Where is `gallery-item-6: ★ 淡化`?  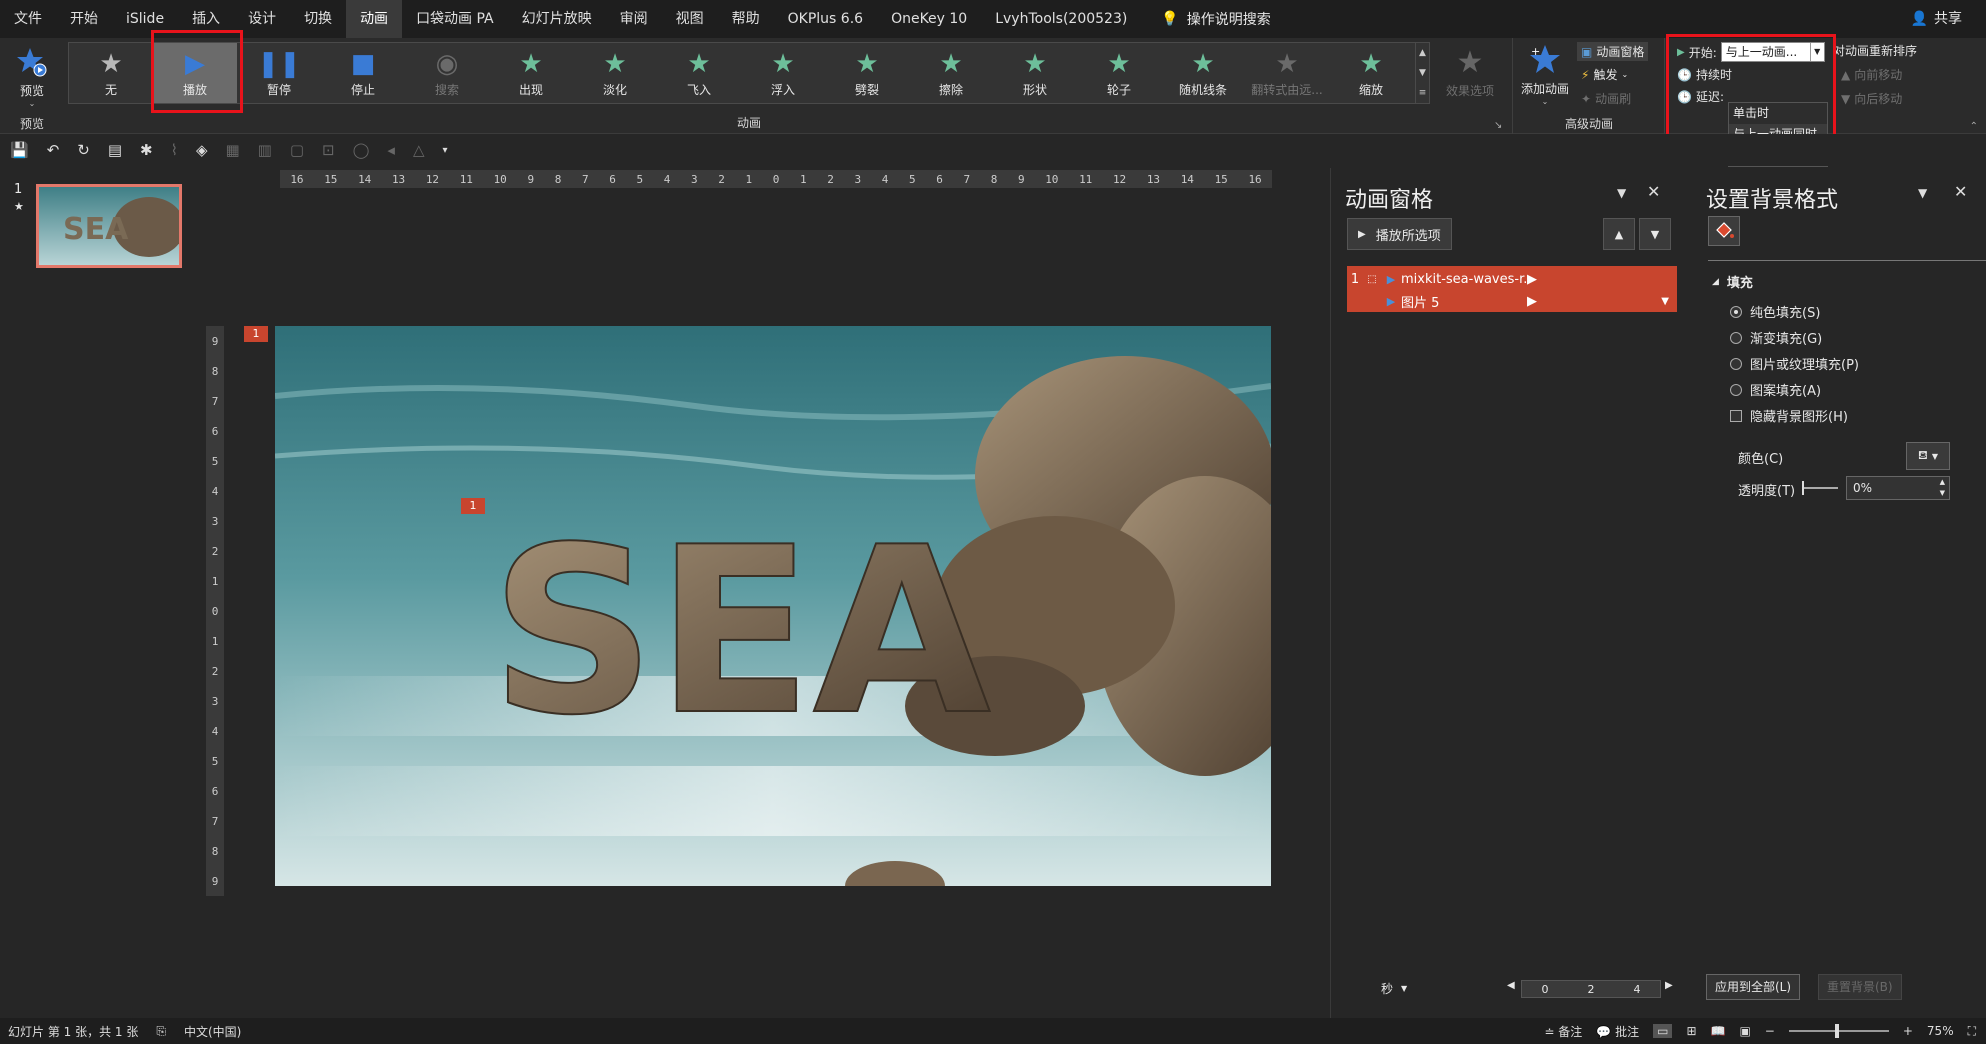 gallery-item-6: ★ 淡化 is located at coordinates (615, 73).